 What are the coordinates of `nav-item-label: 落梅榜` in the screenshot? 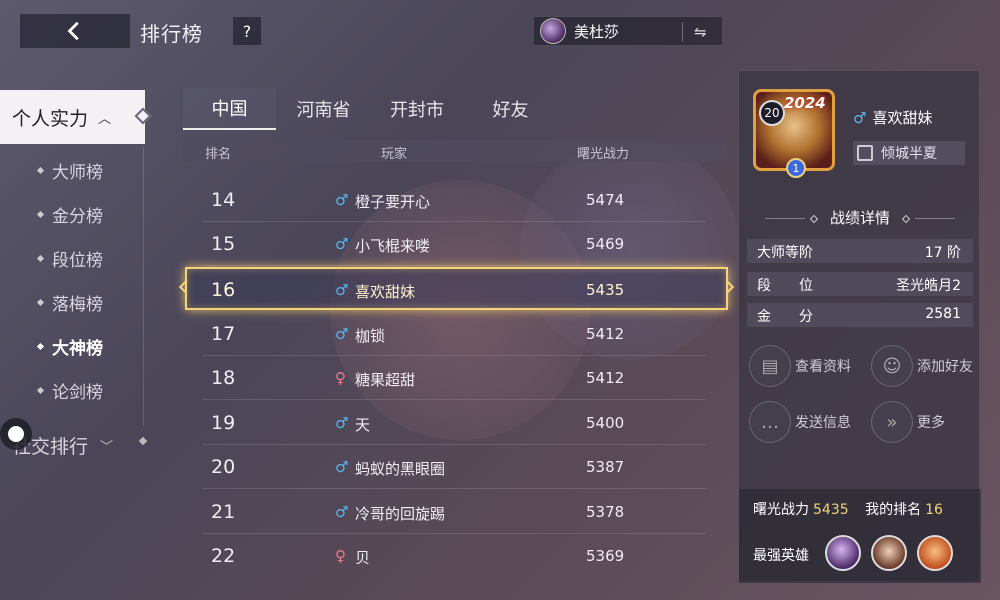 It's located at (77, 305).